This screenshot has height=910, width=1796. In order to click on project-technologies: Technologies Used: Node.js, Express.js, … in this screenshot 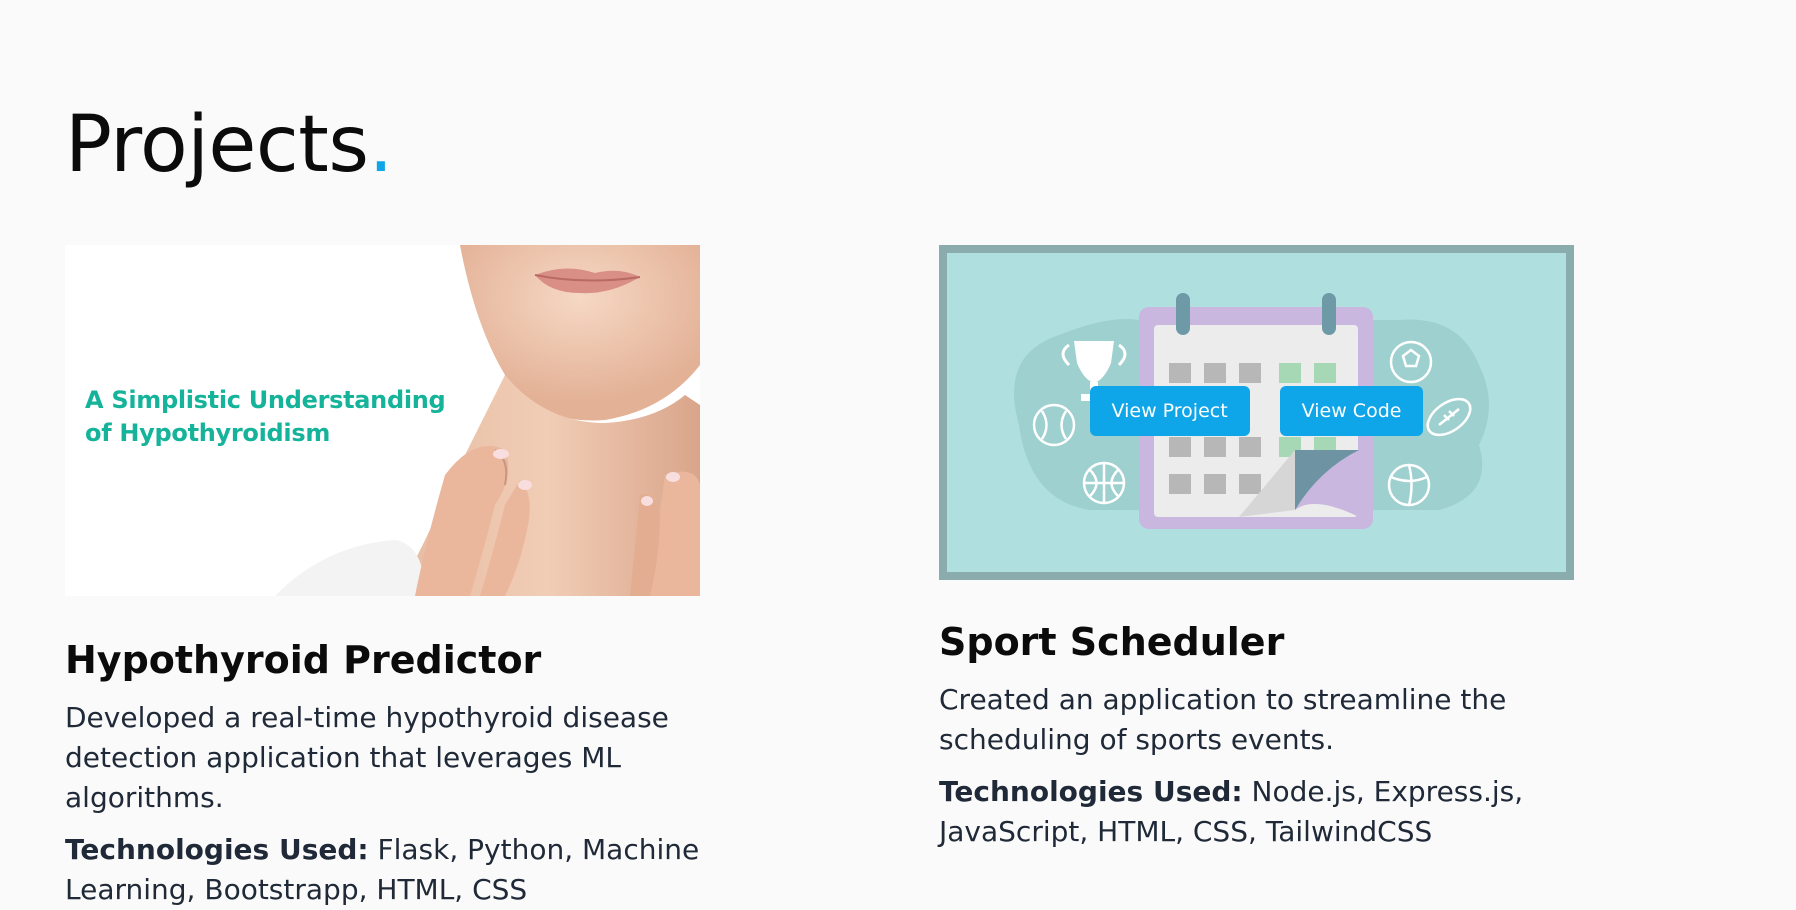, I will do `click(1256, 812)`.